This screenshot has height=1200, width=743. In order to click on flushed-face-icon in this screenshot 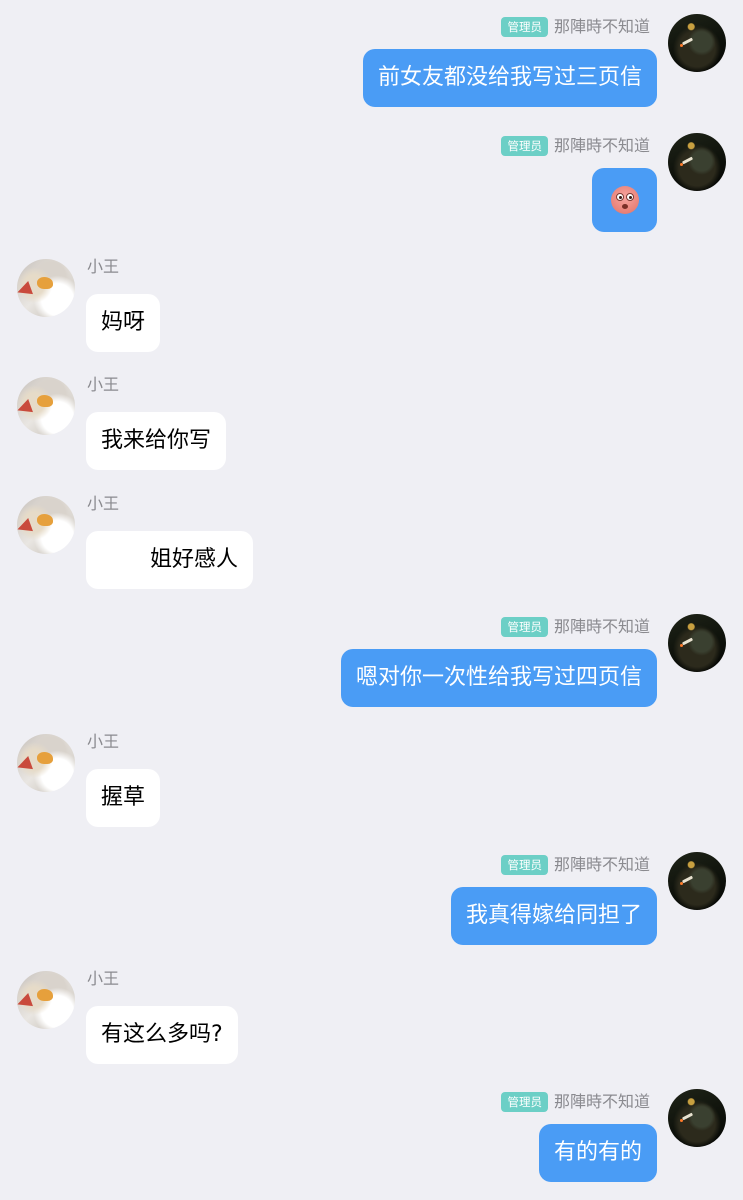, I will do `click(624, 200)`.